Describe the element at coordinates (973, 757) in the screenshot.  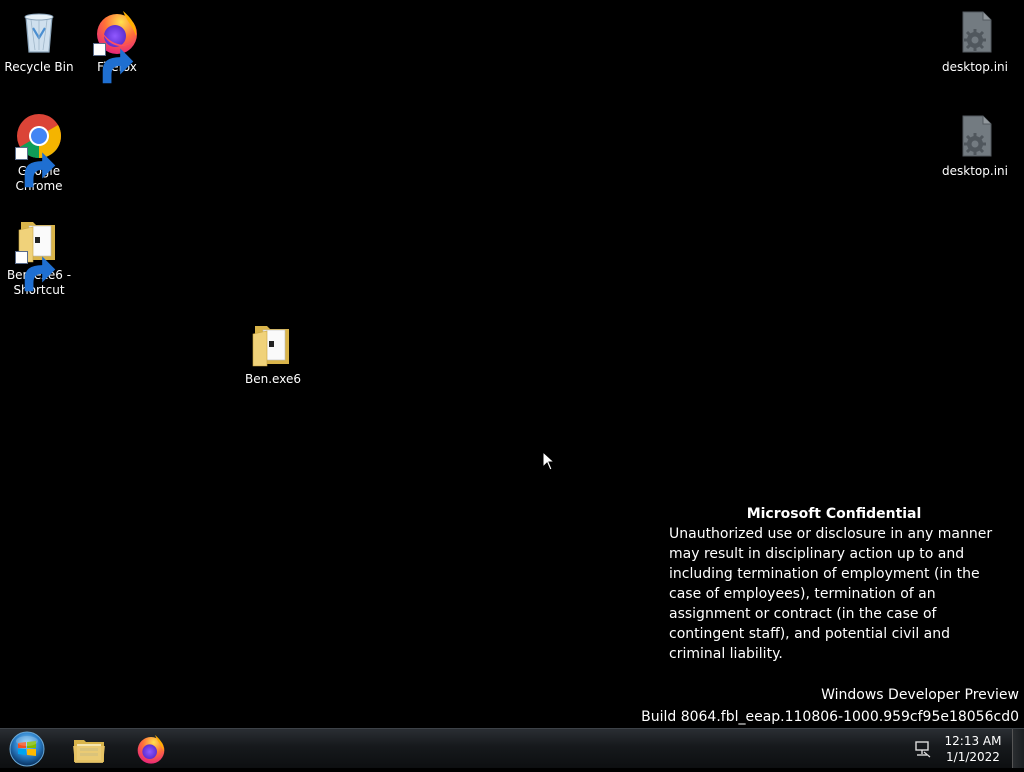
I see `clock-date: 1/1/2022` at that location.